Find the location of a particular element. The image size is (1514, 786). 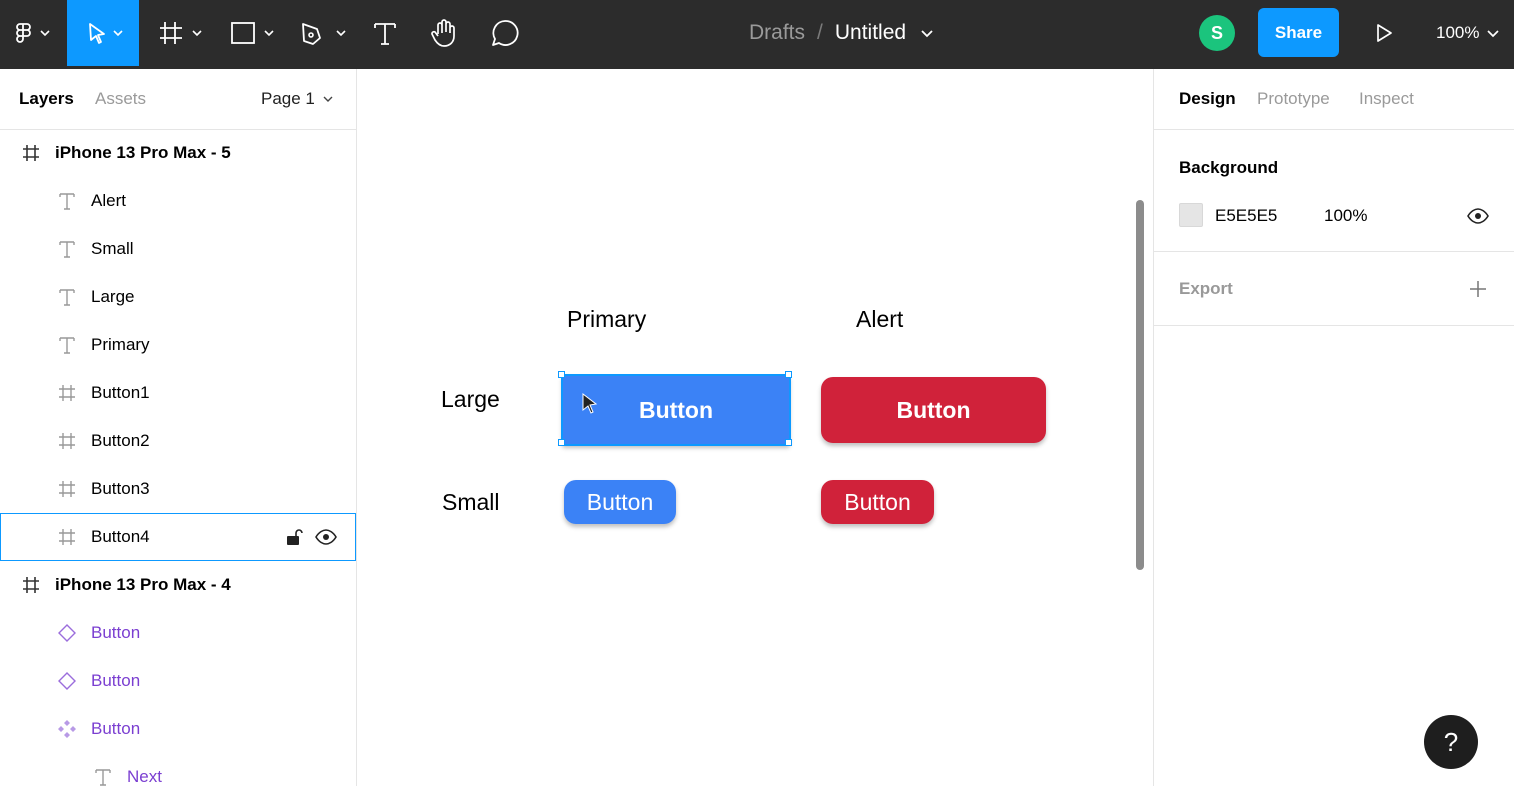

frame-tool-button is located at coordinates (180, 33).